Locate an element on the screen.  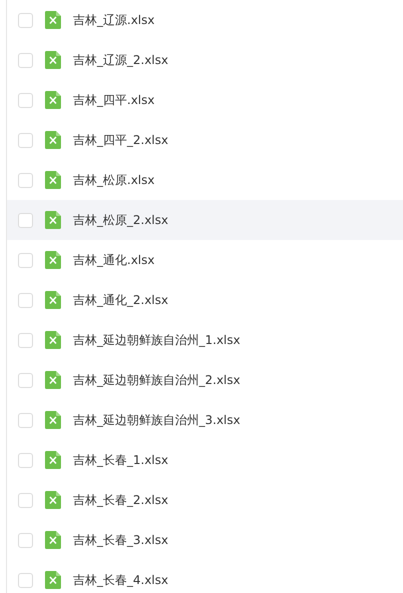
file-row: 吉林_延边朝鲜族自治州_2.xlsx is located at coordinates (205, 380).